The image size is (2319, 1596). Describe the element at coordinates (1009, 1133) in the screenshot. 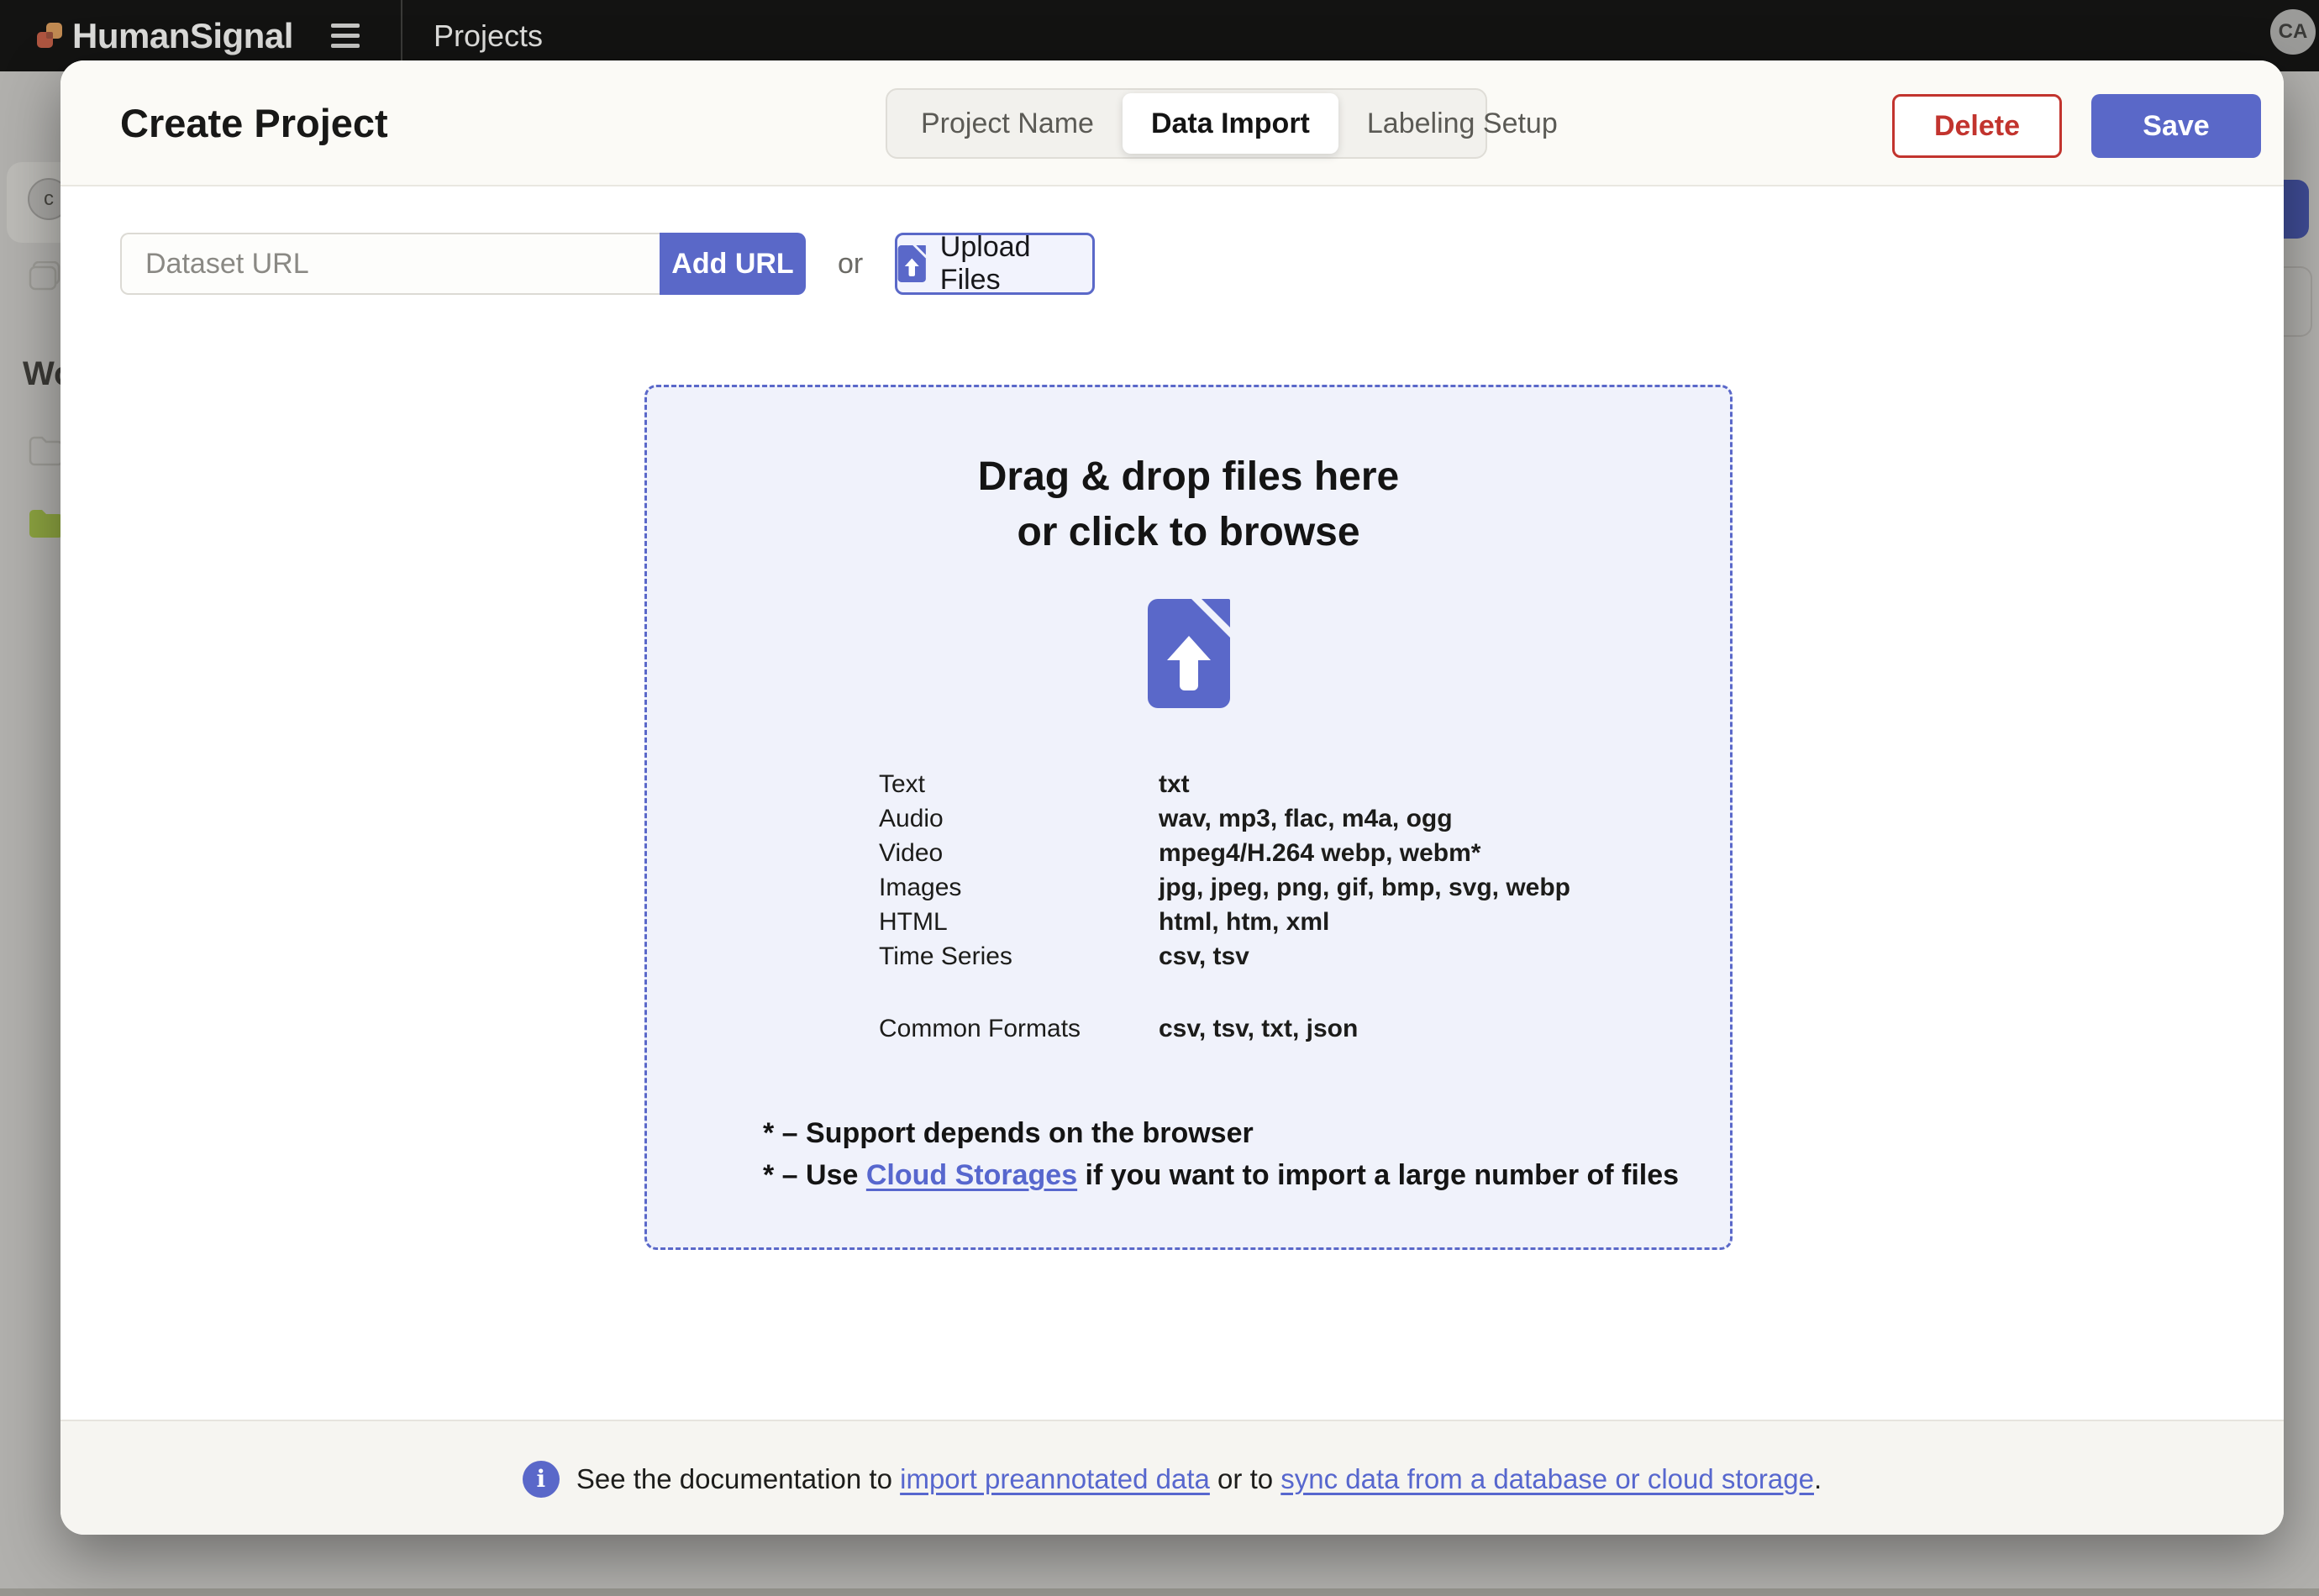

I see `note-browser-support: * – Support depends on the browser` at that location.